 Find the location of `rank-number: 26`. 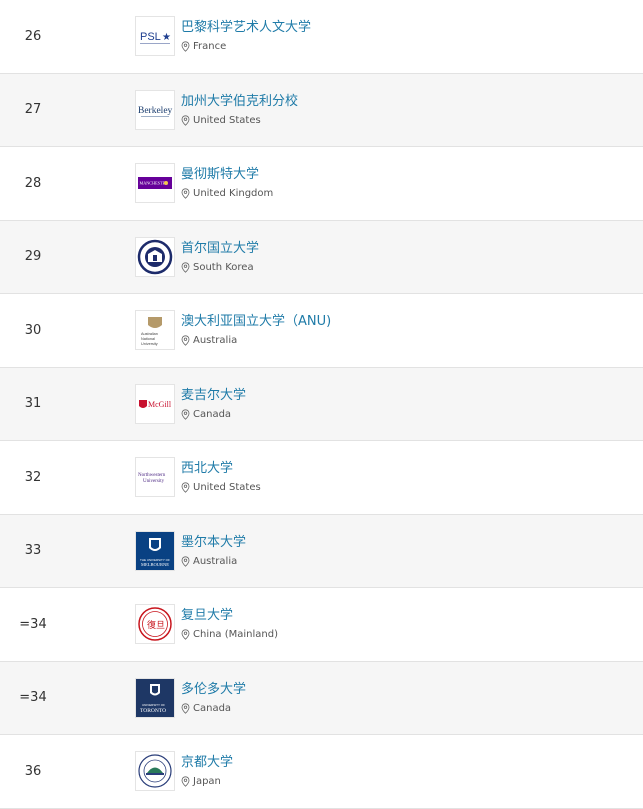

rank-number: 26 is located at coordinates (33, 36).